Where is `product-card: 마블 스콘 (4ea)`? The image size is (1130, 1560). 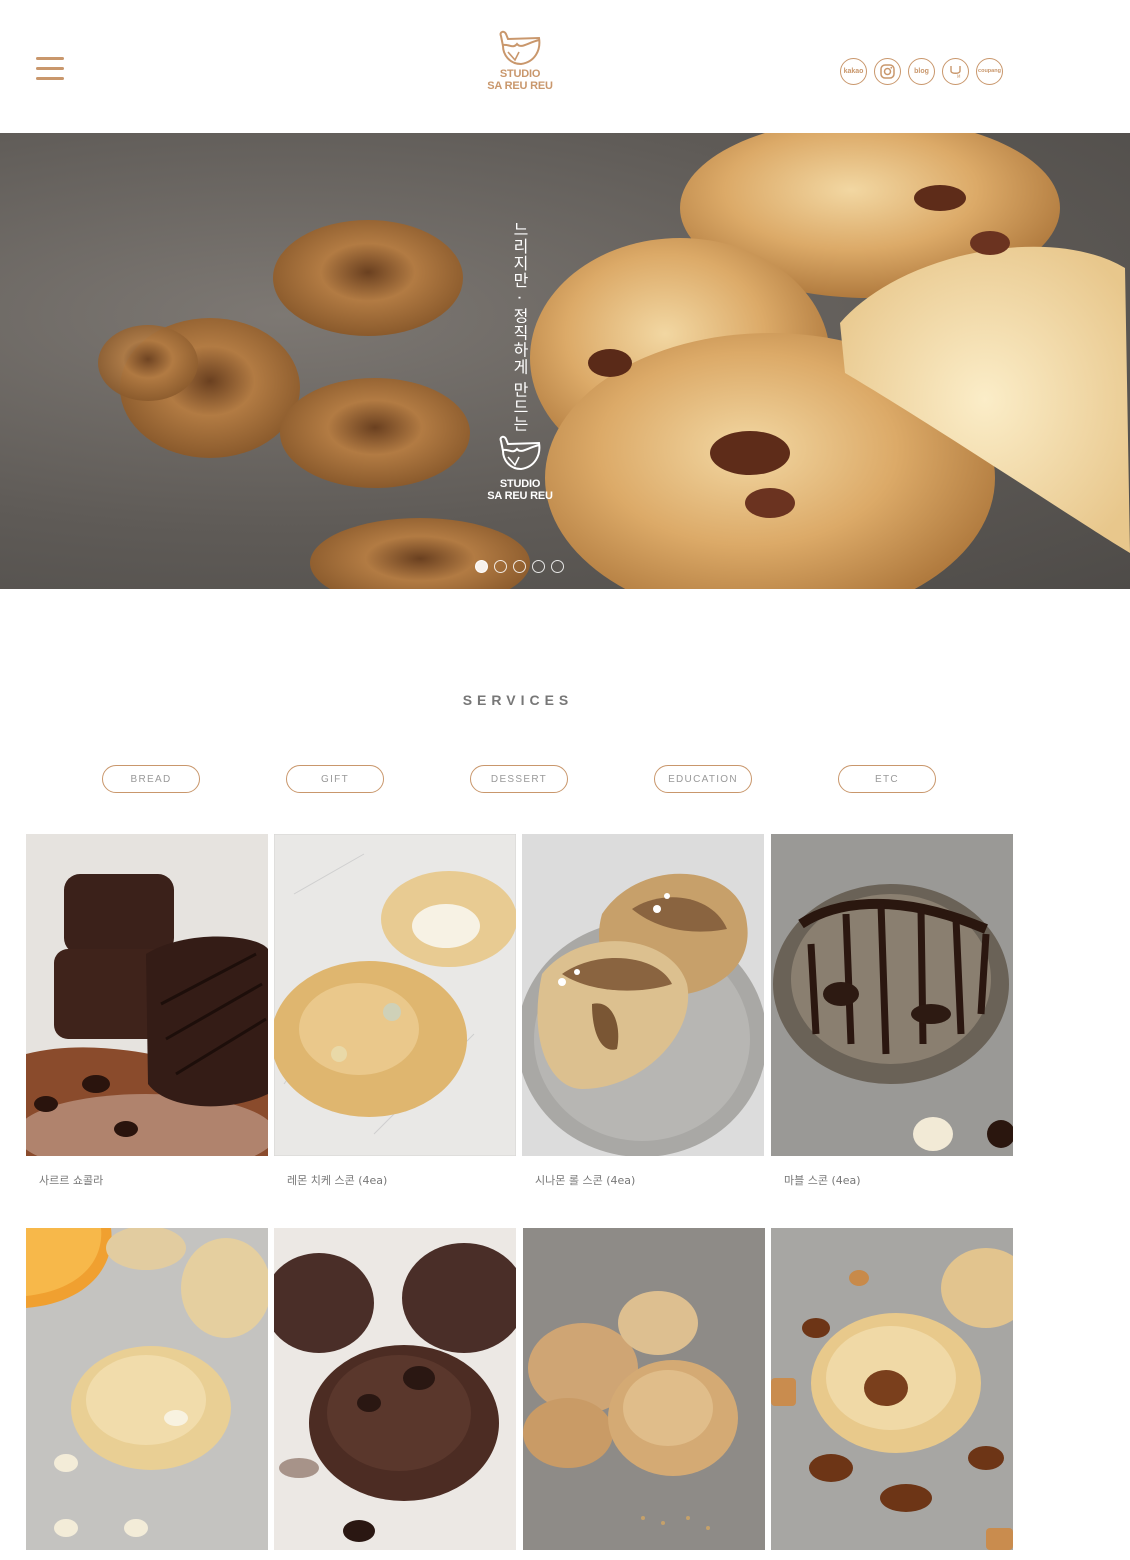
product-card: 마블 스콘 (4ea) is located at coordinates (892, 1010).